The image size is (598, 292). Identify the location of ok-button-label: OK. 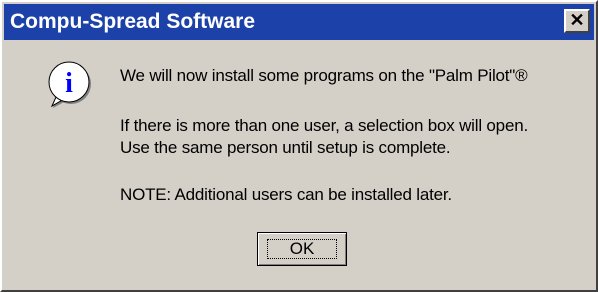
(302, 248).